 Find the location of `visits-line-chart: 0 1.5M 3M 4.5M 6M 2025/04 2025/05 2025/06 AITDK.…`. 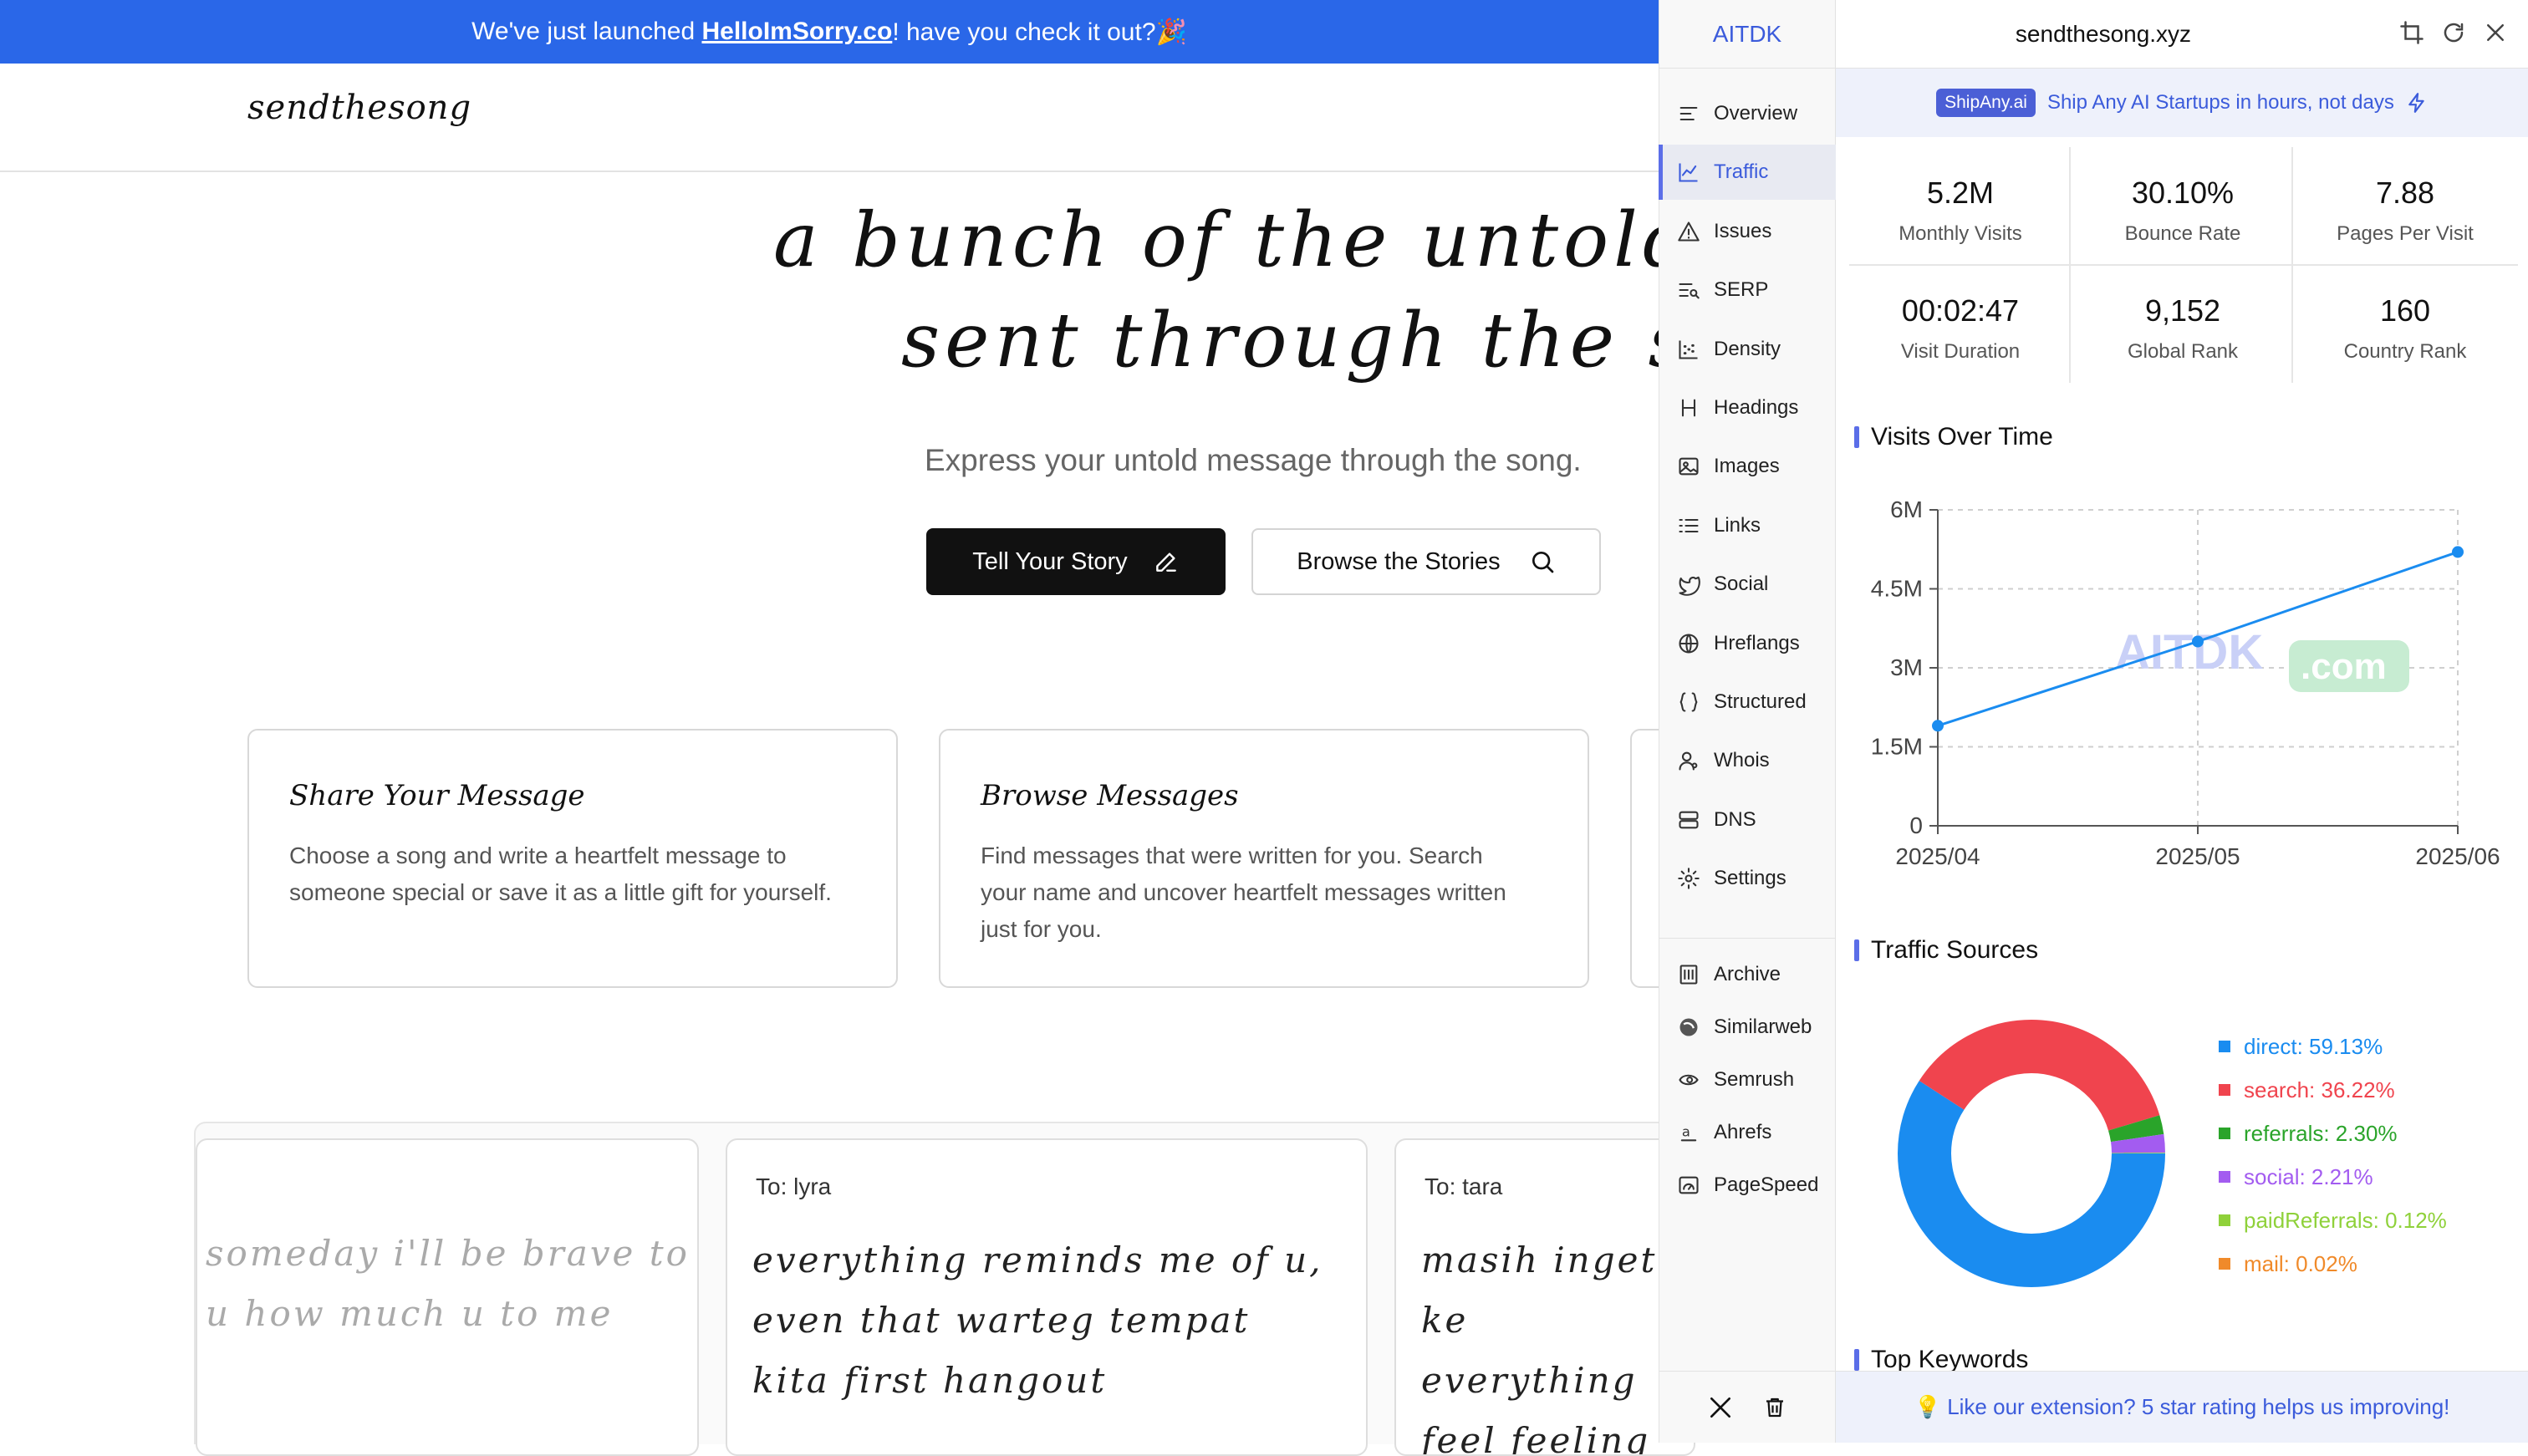

visits-line-chart: 0 1.5M 3M 4.5M 6M 2025/04 2025/05 2025/06 AITDK.… is located at coordinates (2185, 682).